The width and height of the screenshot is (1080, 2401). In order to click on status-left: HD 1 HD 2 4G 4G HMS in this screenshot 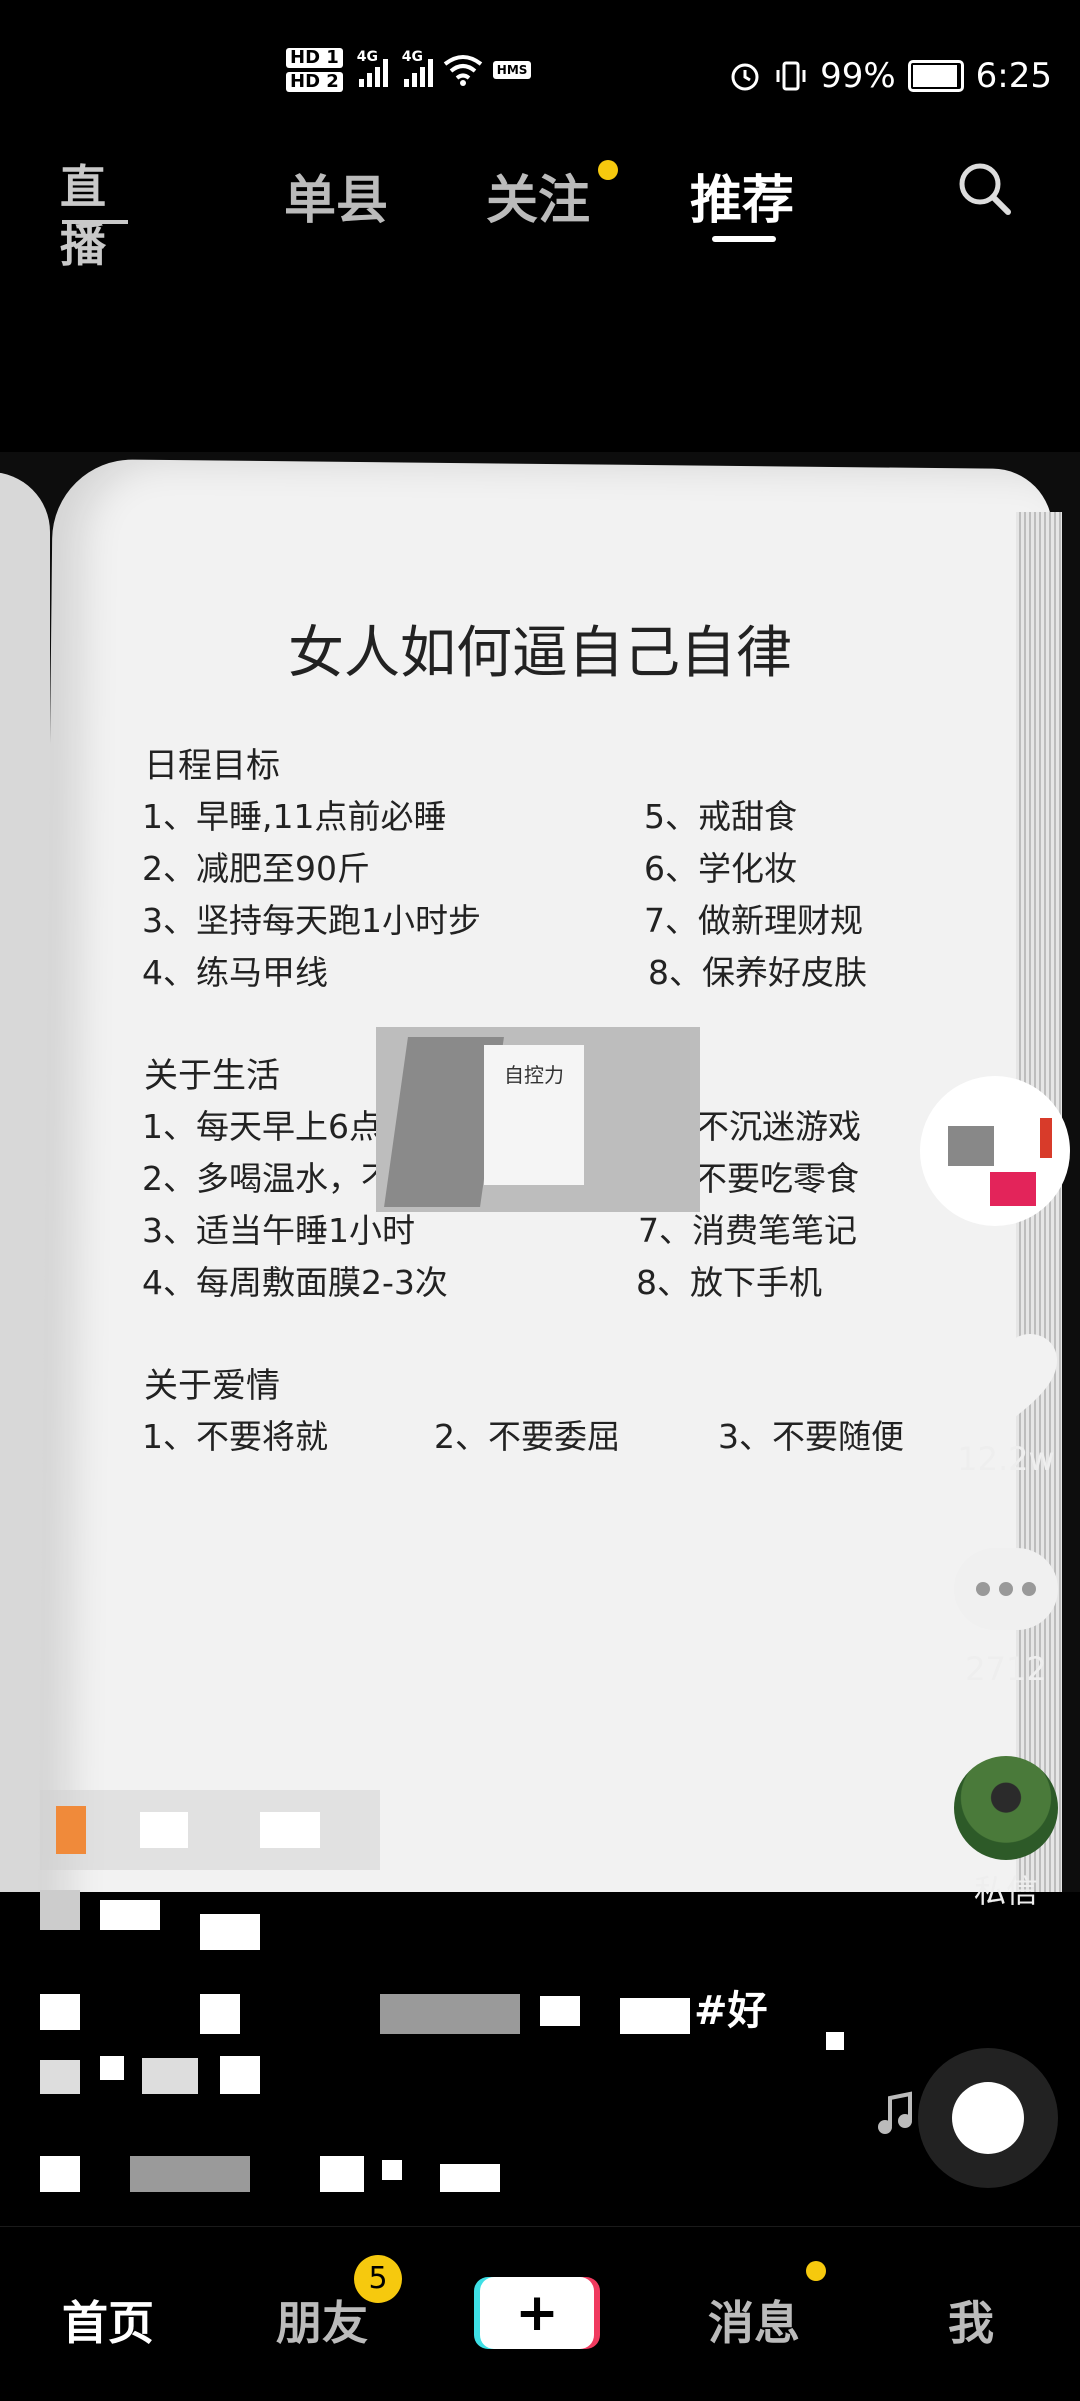, I will do `click(409, 70)`.